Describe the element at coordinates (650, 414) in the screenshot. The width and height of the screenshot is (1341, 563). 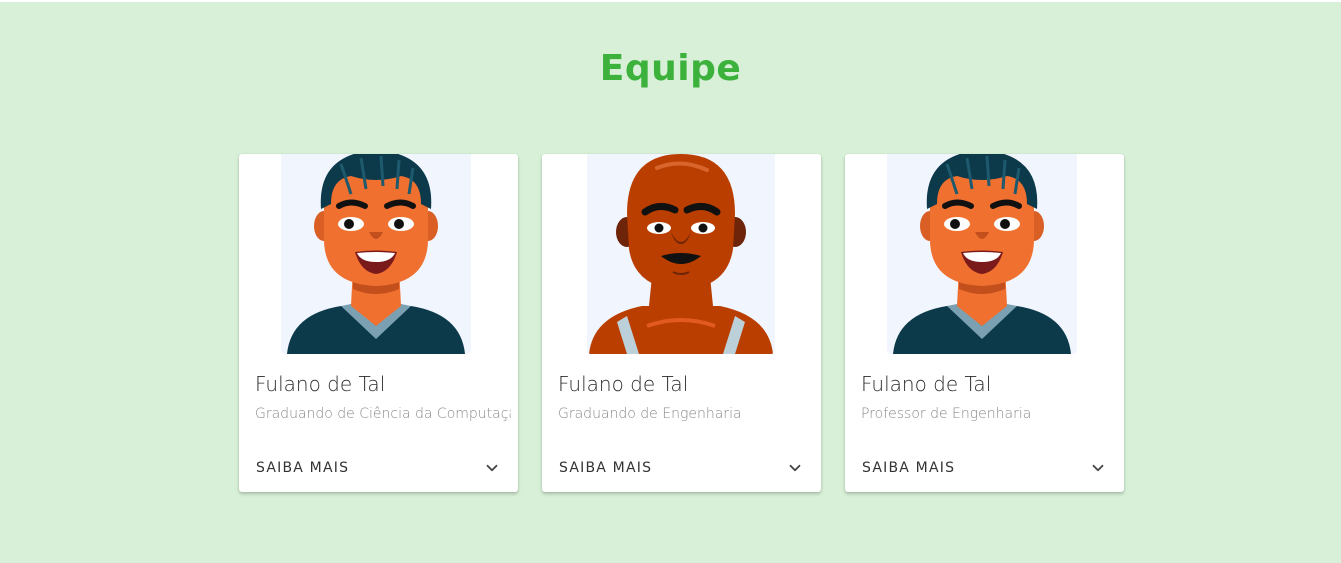
I see `member-role: Graduando de Engenharia` at that location.